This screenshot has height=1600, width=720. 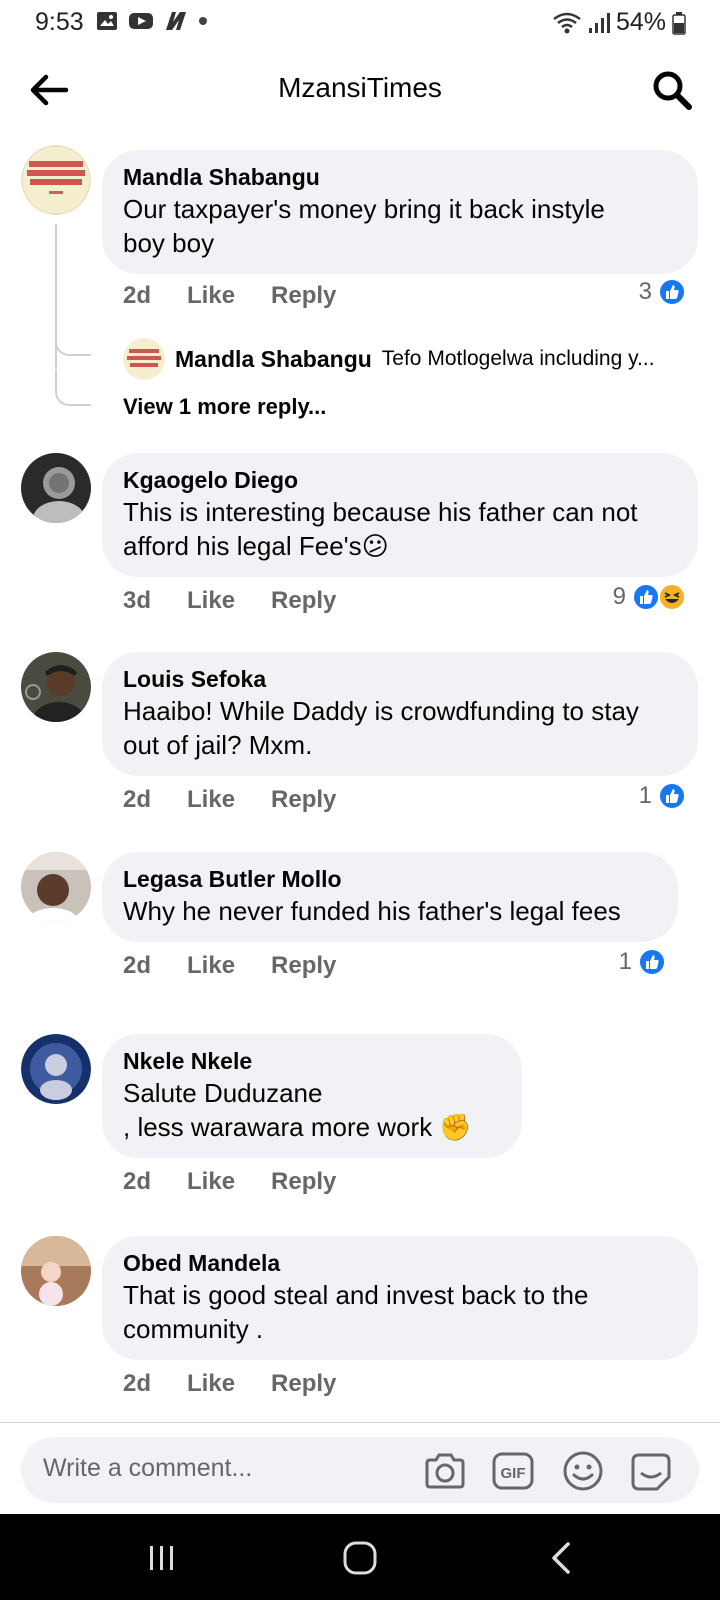 I want to click on gif-icon: GIF, so click(x=513, y=1471).